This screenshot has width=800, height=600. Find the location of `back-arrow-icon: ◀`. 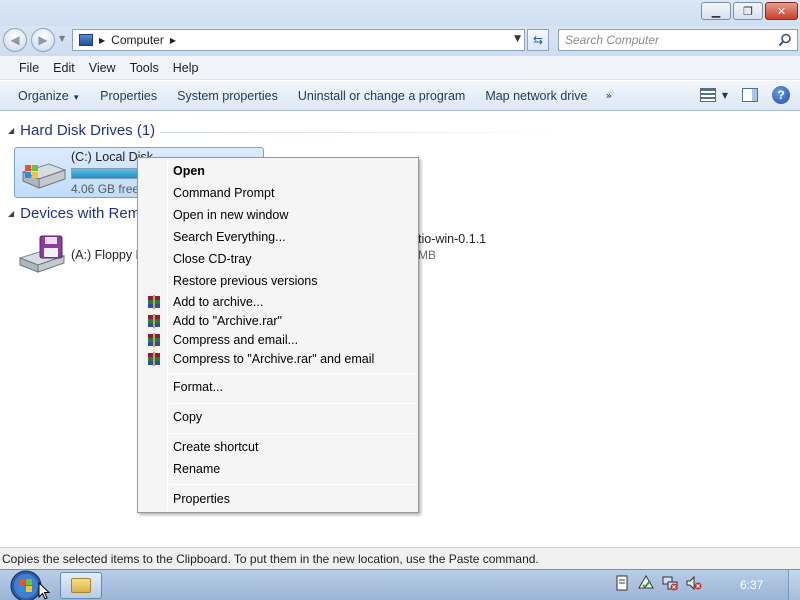

back-arrow-icon: ◀ is located at coordinates (15, 40).